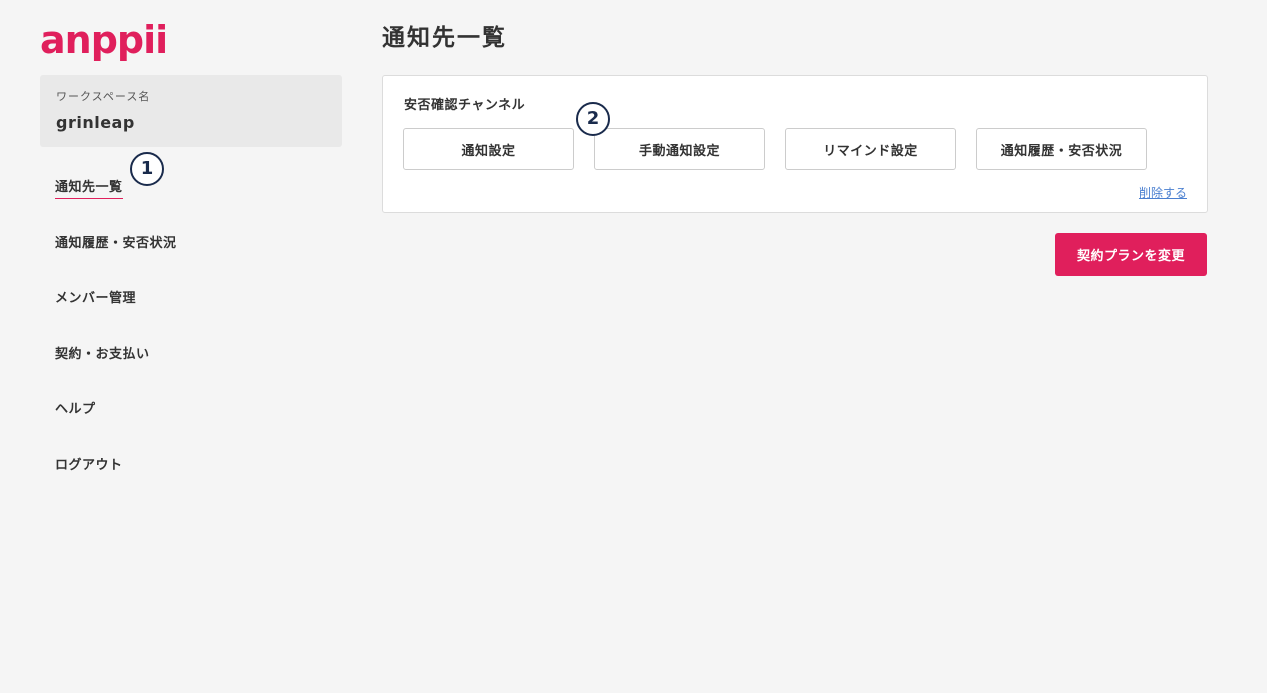 This screenshot has height=693, width=1267. What do you see at coordinates (89, 463) in the screenshot?
I see `sidebar-item-logout: ログアウト` at bounding box center [89, 463].